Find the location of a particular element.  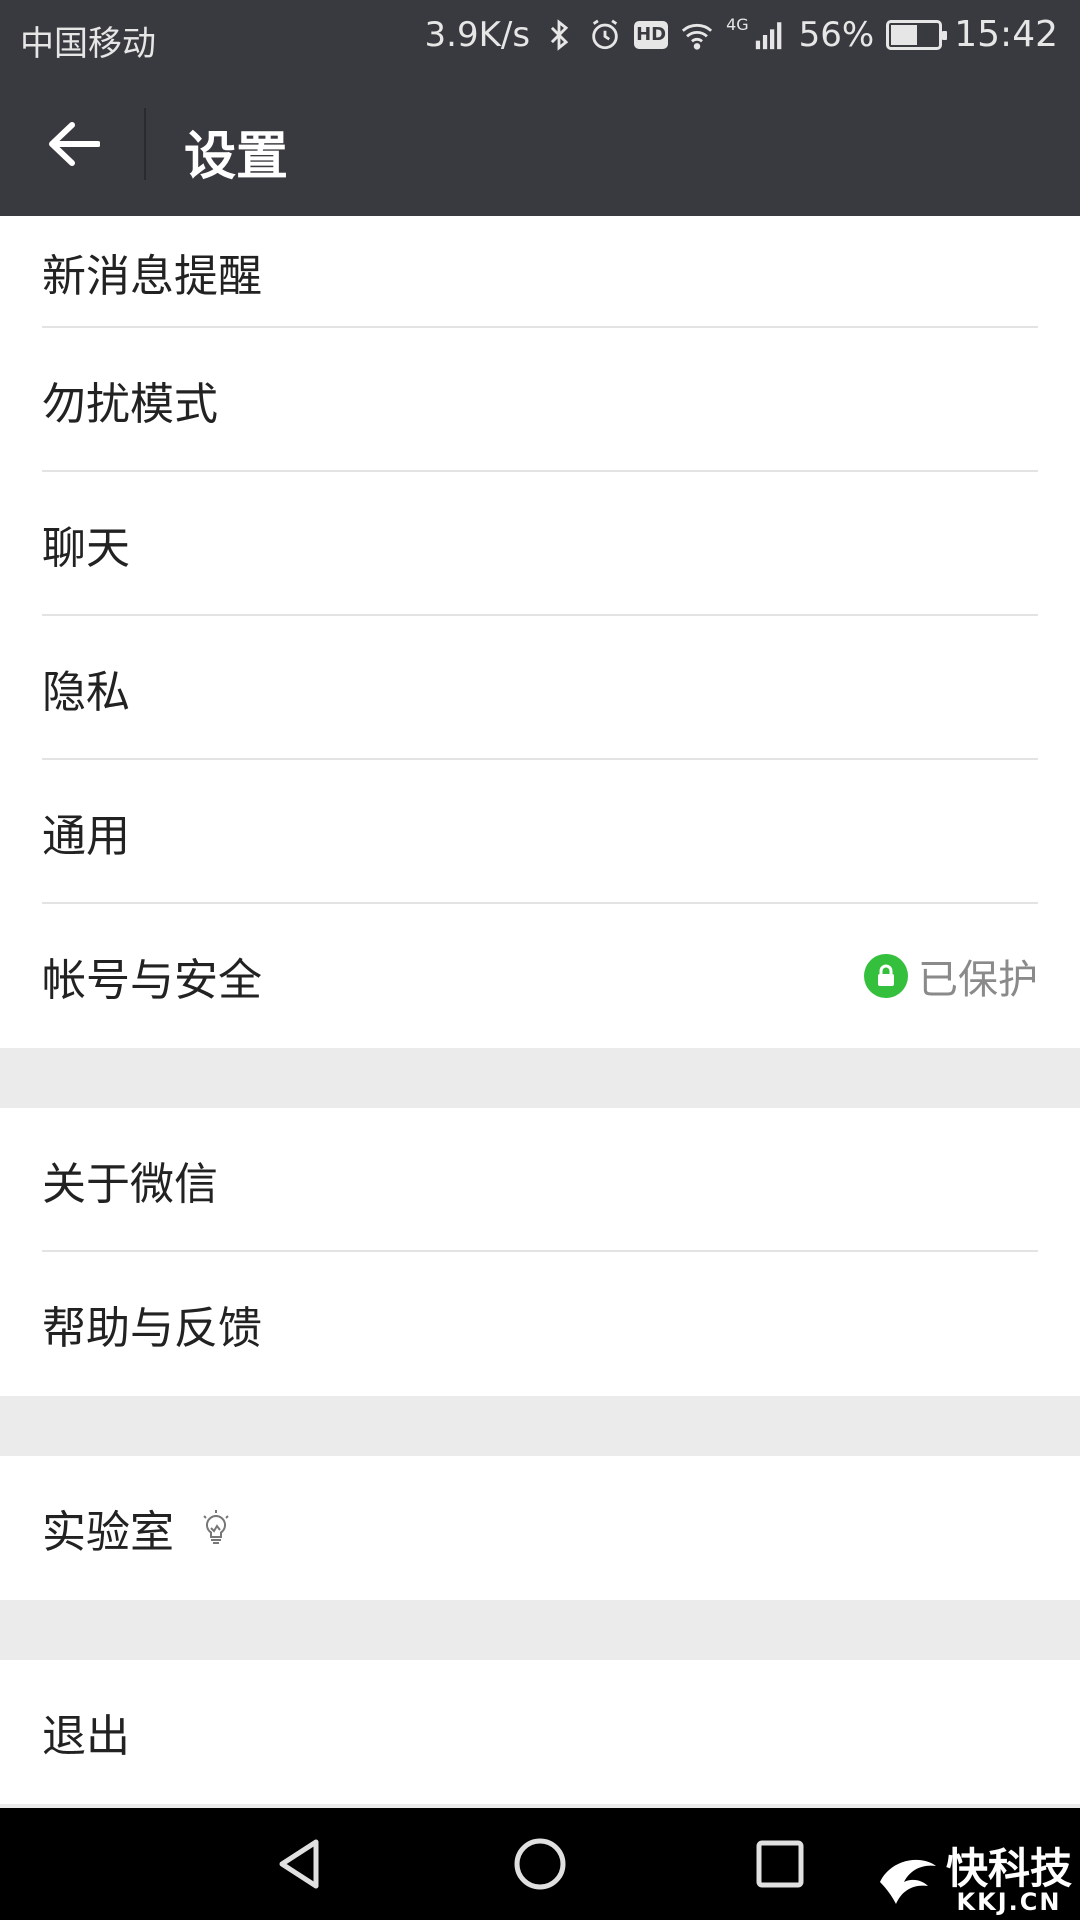

watermark-logo is located at coordinates (907, 1881).